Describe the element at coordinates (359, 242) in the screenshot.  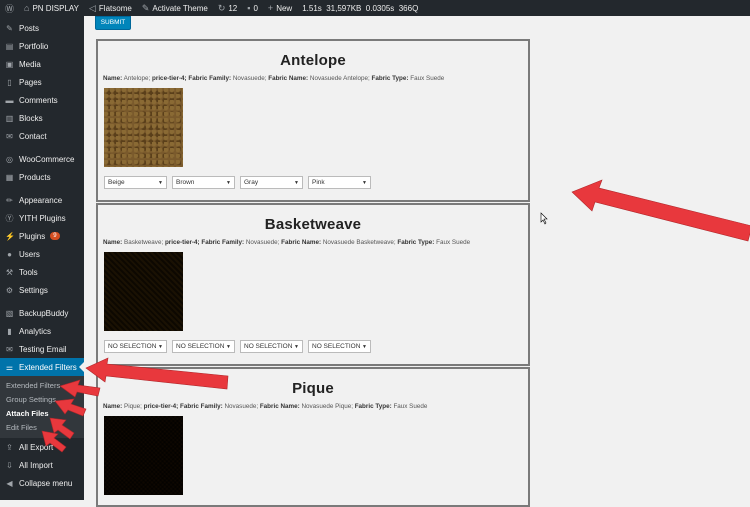
I see `meta-value-fabric-name: Novasuede Basketweave;` at that location.